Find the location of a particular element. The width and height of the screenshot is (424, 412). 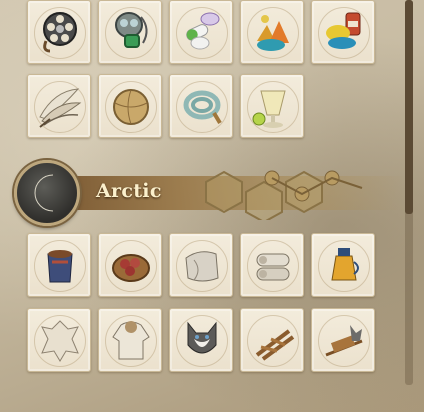

film-reel-icon is located at coordinates (60, 32).